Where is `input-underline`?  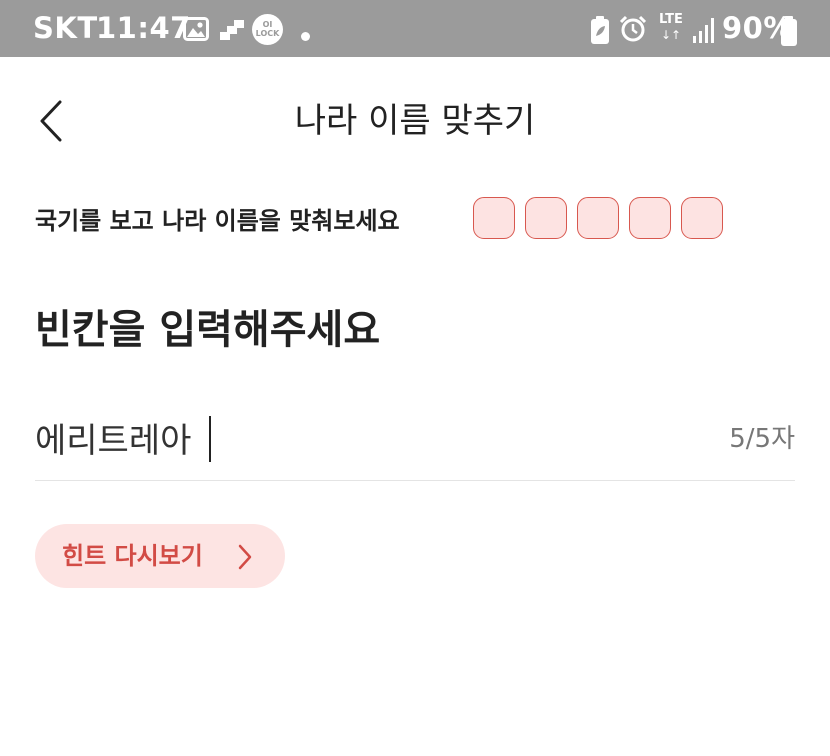
input-underline is located at coordinates (415, 480).